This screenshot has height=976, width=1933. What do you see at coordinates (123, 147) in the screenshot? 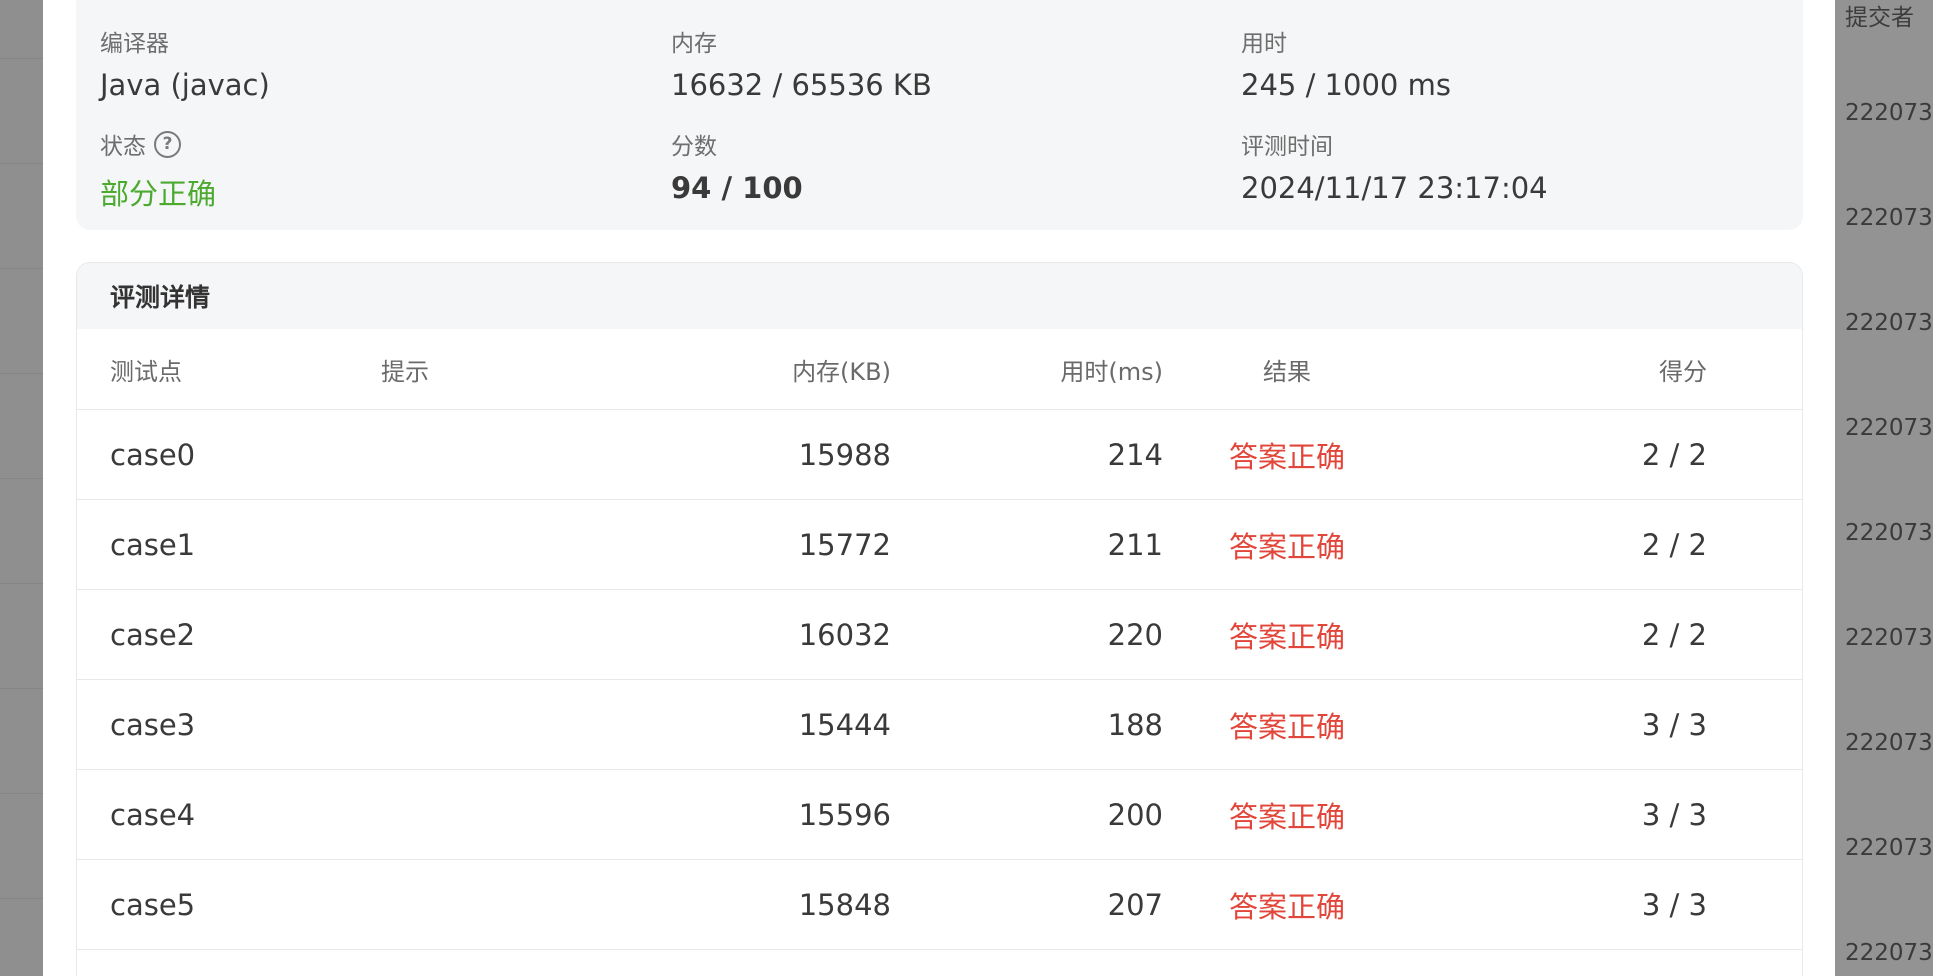
I see `status-label: 状态` at bounding box center [123, 147].